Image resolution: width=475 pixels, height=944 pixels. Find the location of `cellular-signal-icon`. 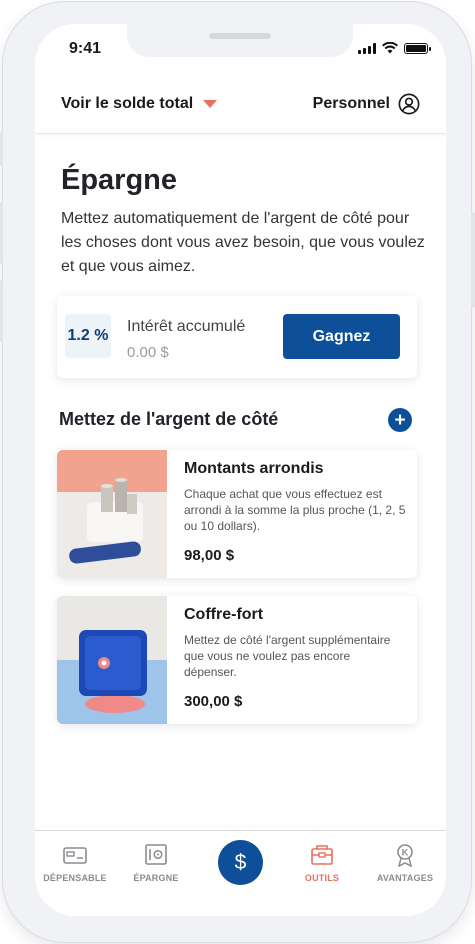

cellular-signal-icon is located at coordinates (367, 48).